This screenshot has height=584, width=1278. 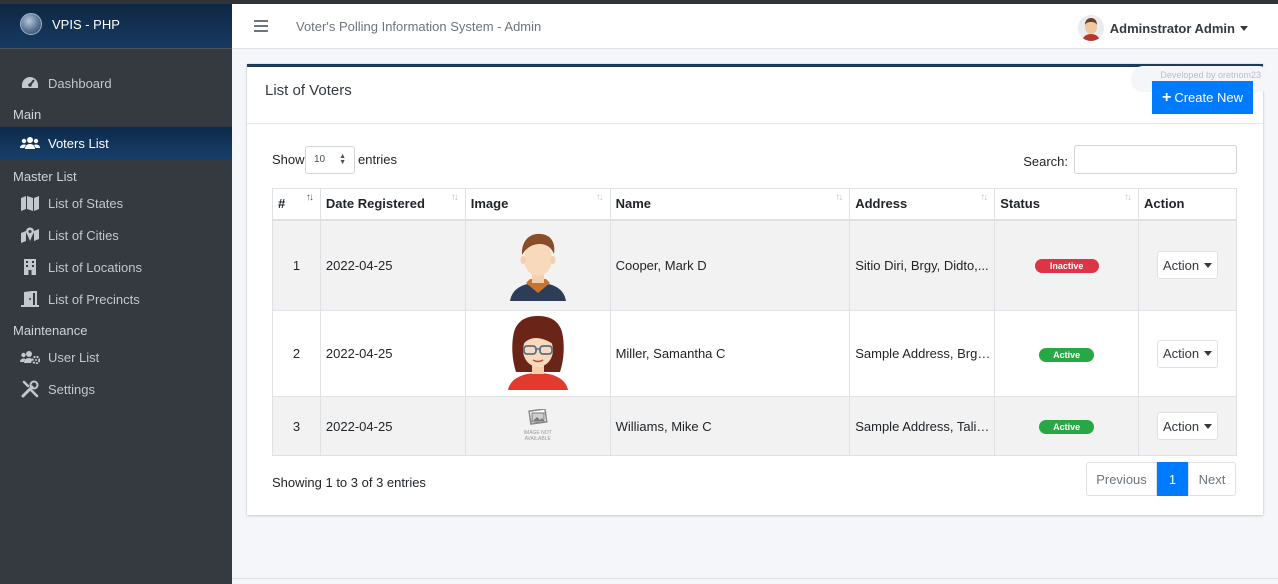 I want to click on users-icon, so click(x=30, y=143).